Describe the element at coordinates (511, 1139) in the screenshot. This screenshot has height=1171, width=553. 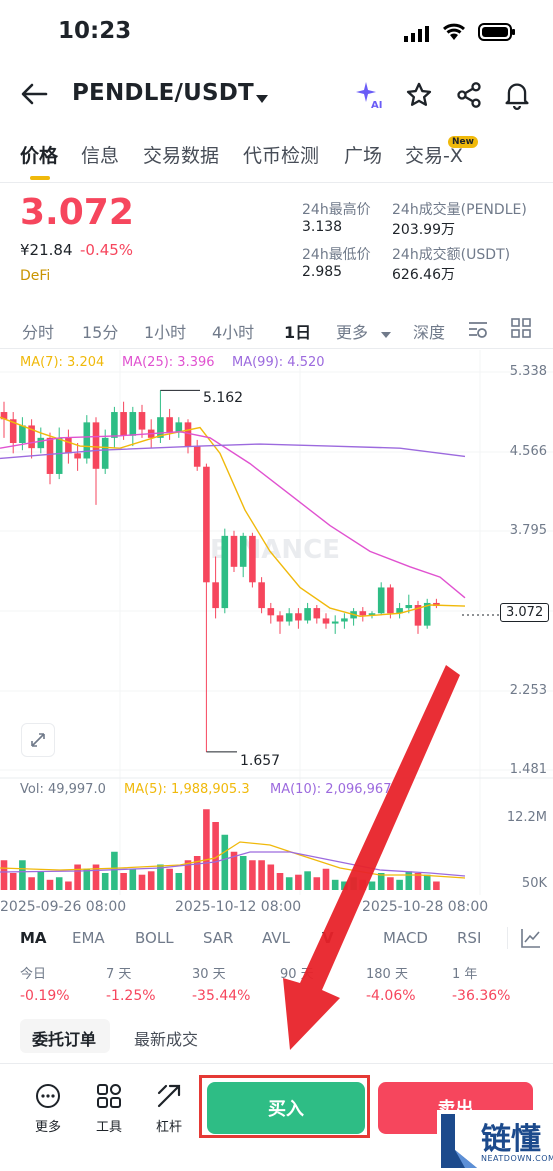
I see `logo-text: 链懂` at that location.